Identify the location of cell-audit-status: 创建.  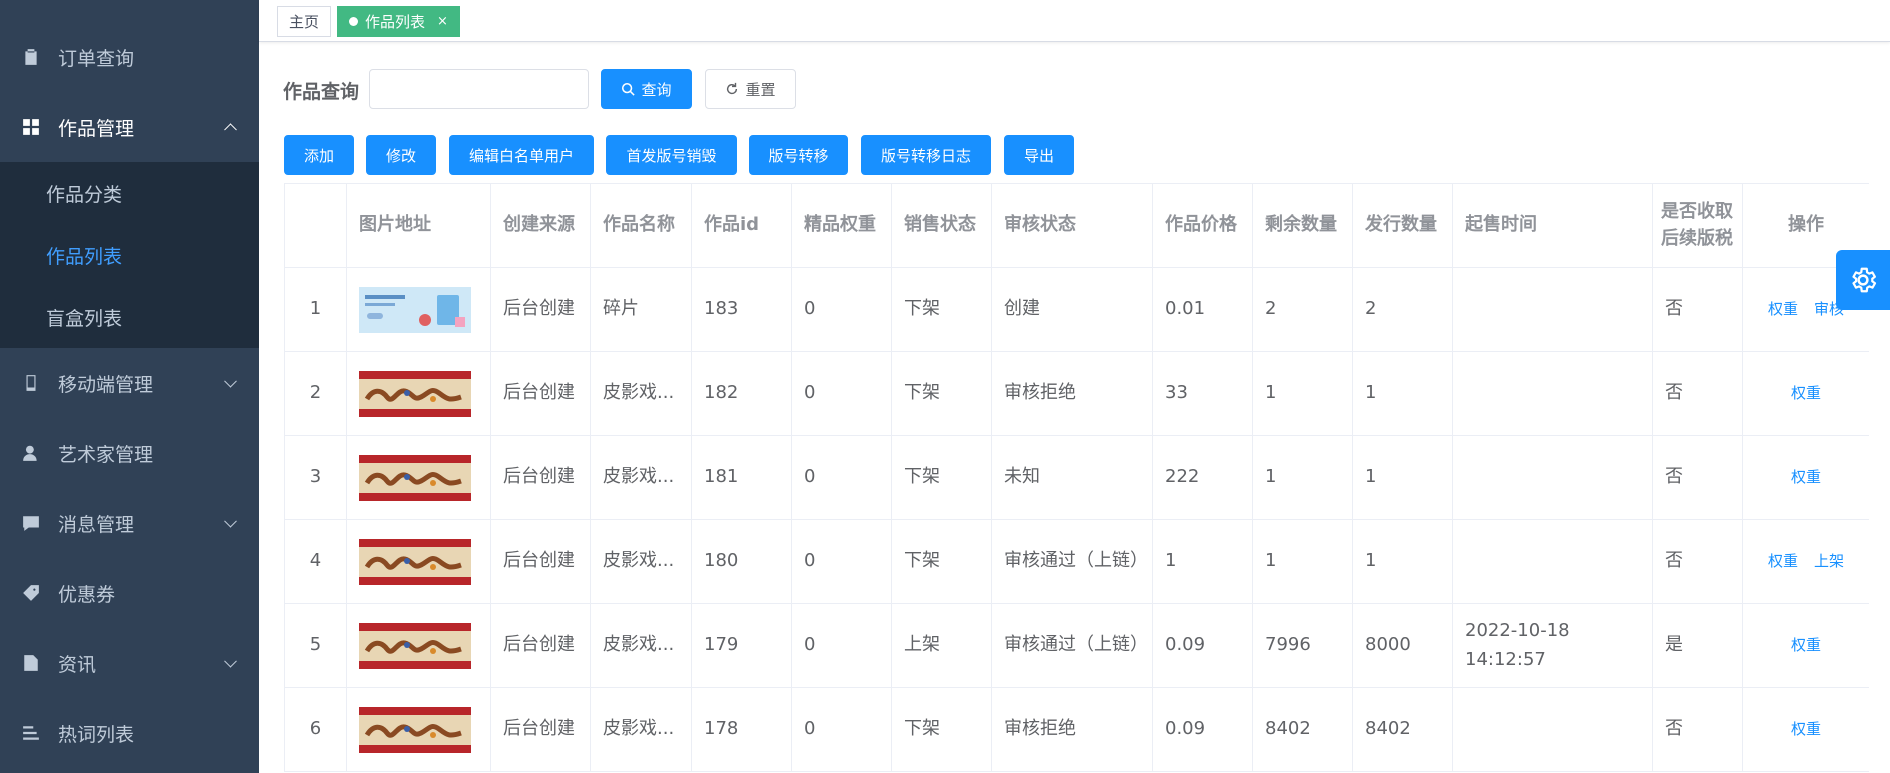
(1072, 309).